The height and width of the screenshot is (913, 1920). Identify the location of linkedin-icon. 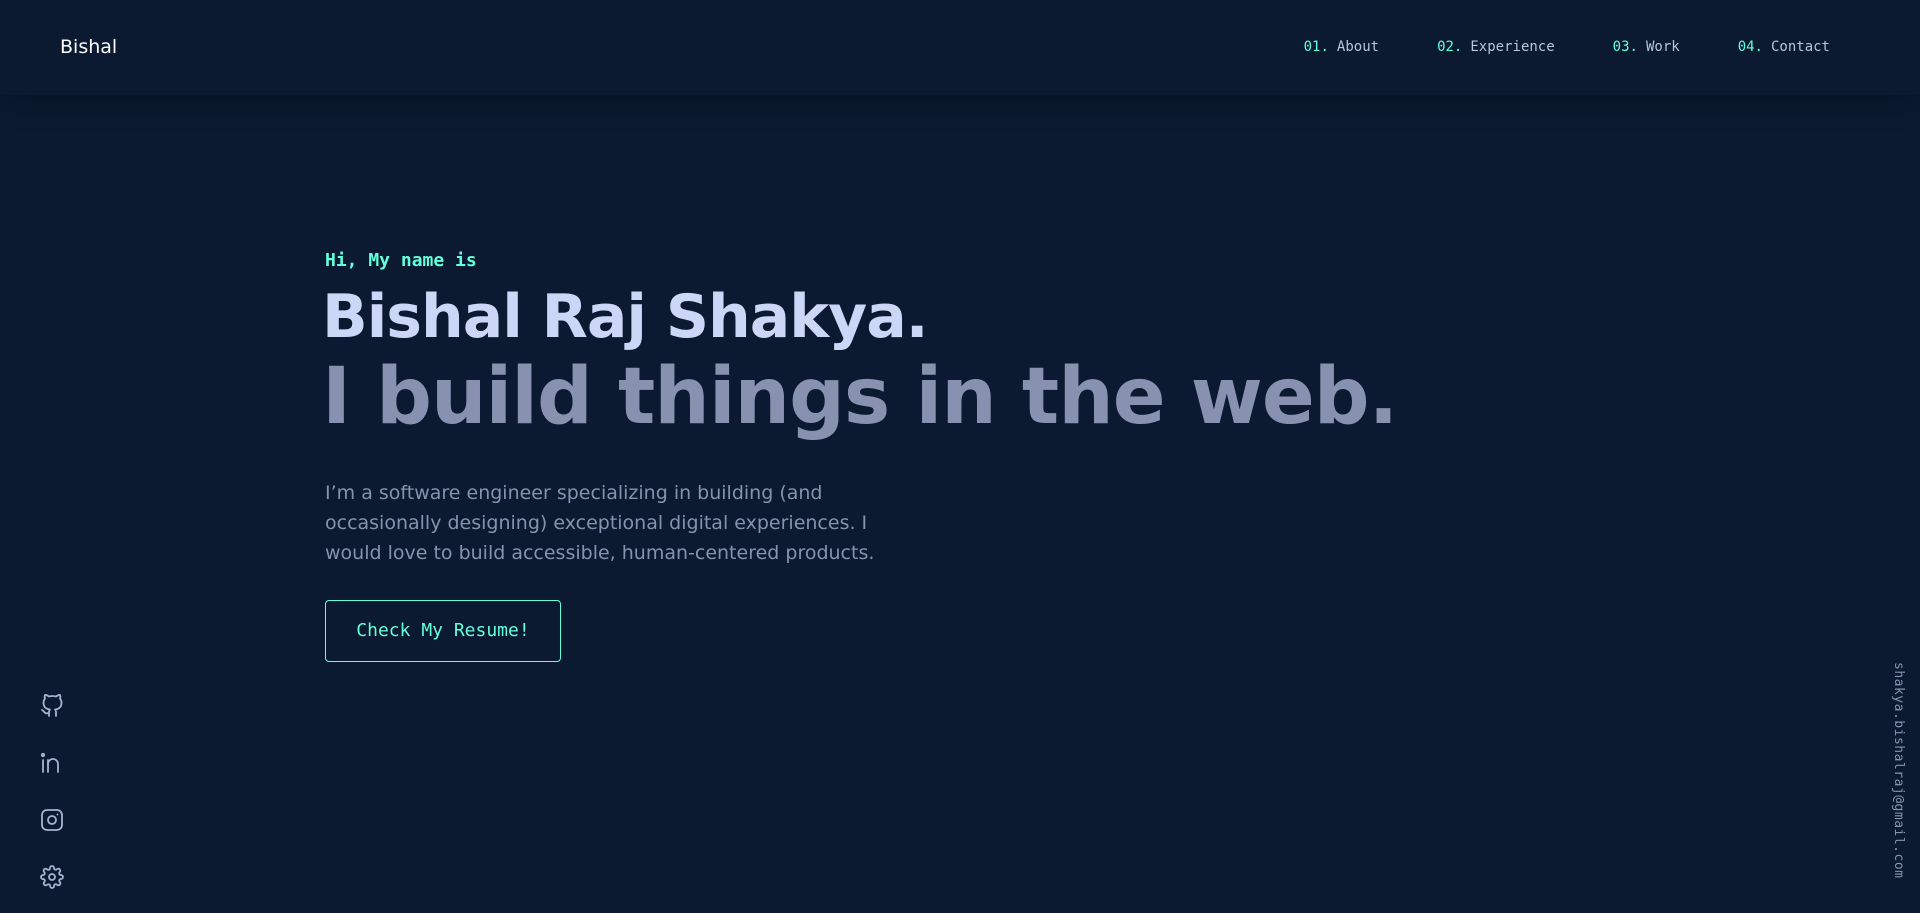
(49, 762).